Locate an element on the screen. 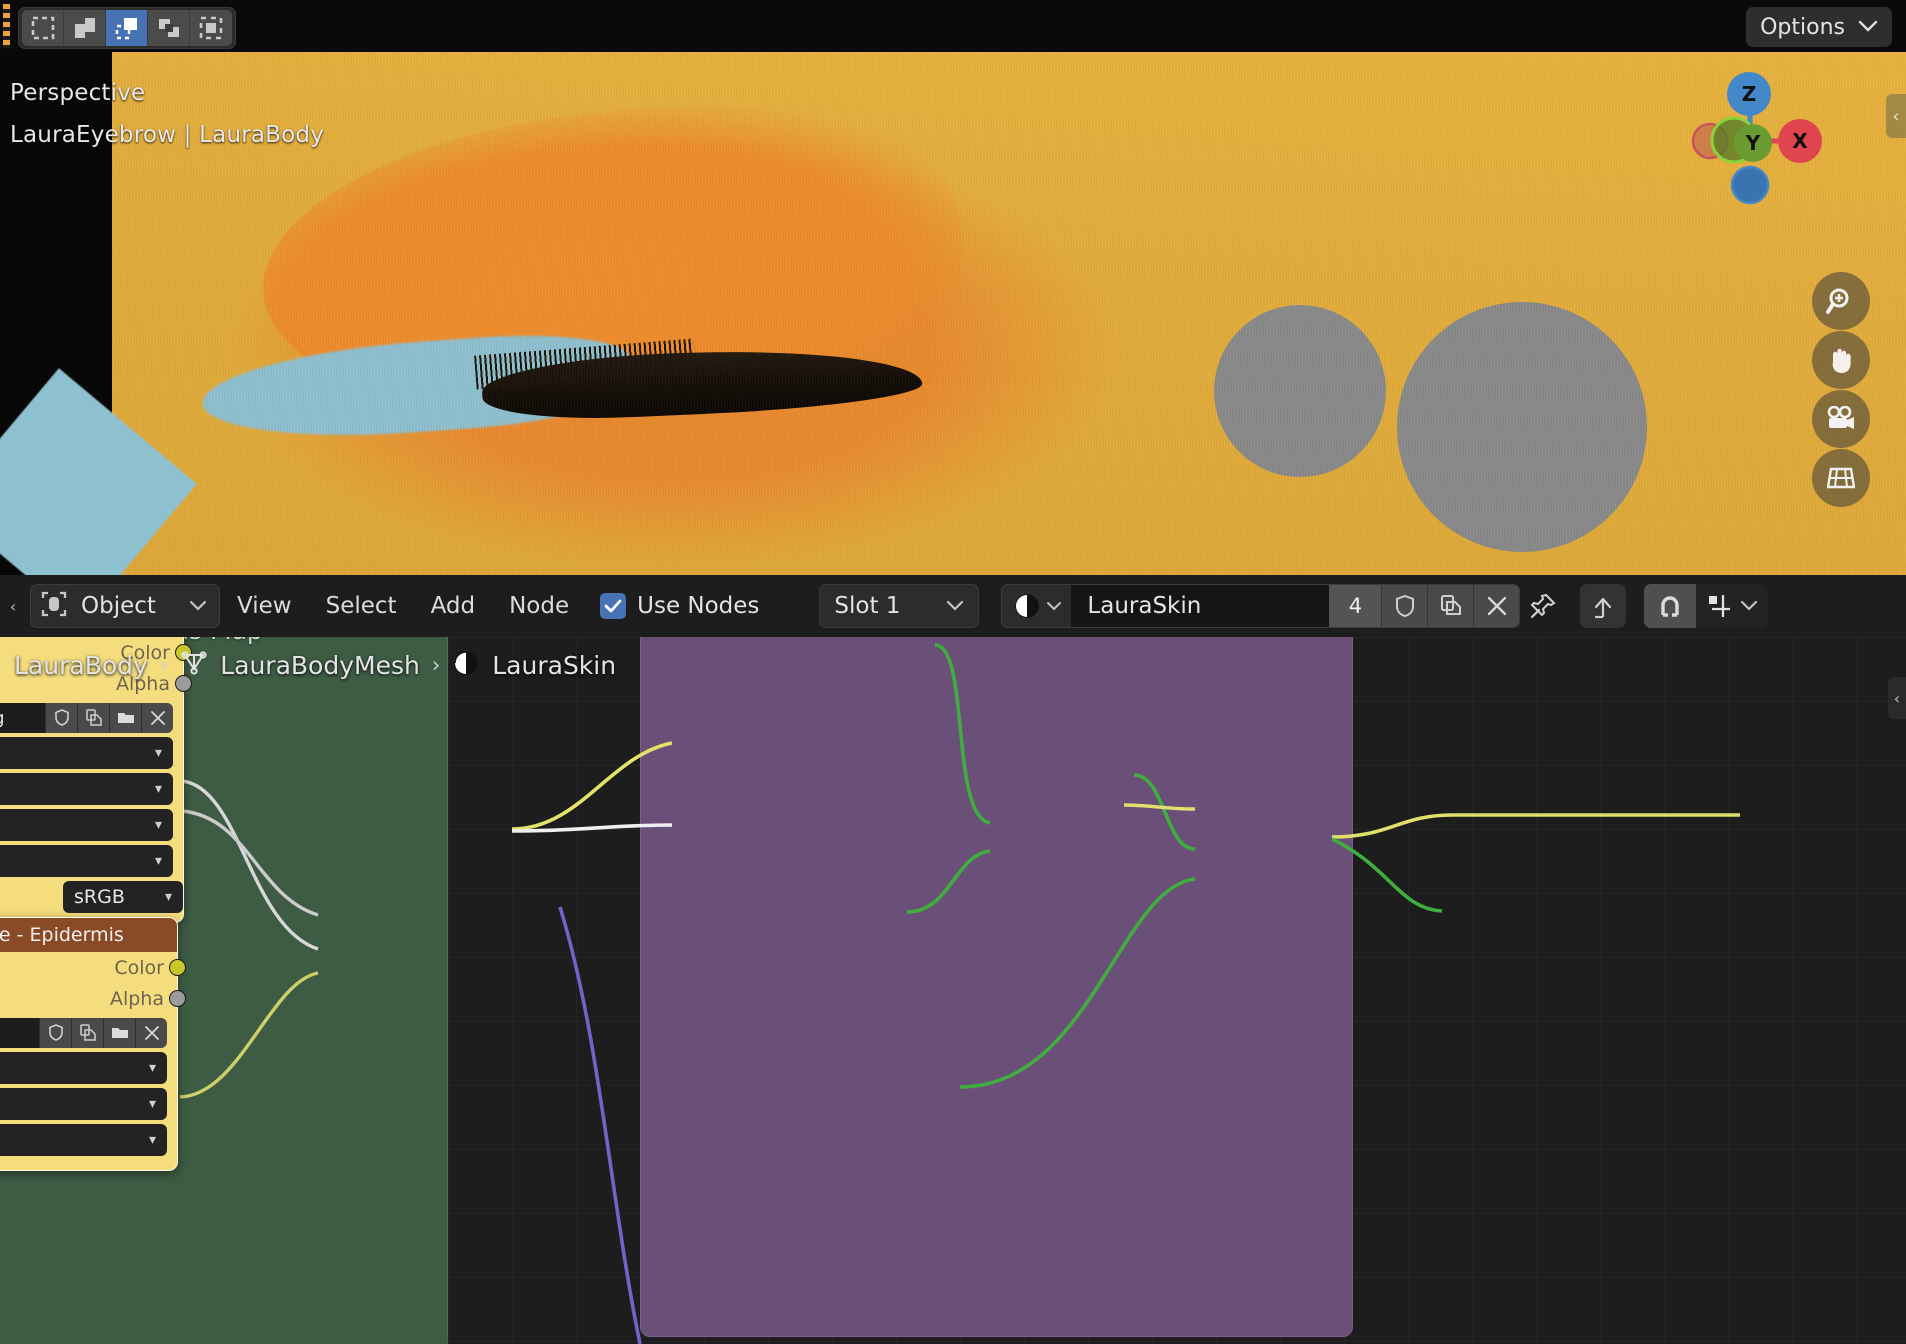 The height and width of the screenshot is (1344, 1906). gizmo-x-label: X is located at coordinates (1800, 141).